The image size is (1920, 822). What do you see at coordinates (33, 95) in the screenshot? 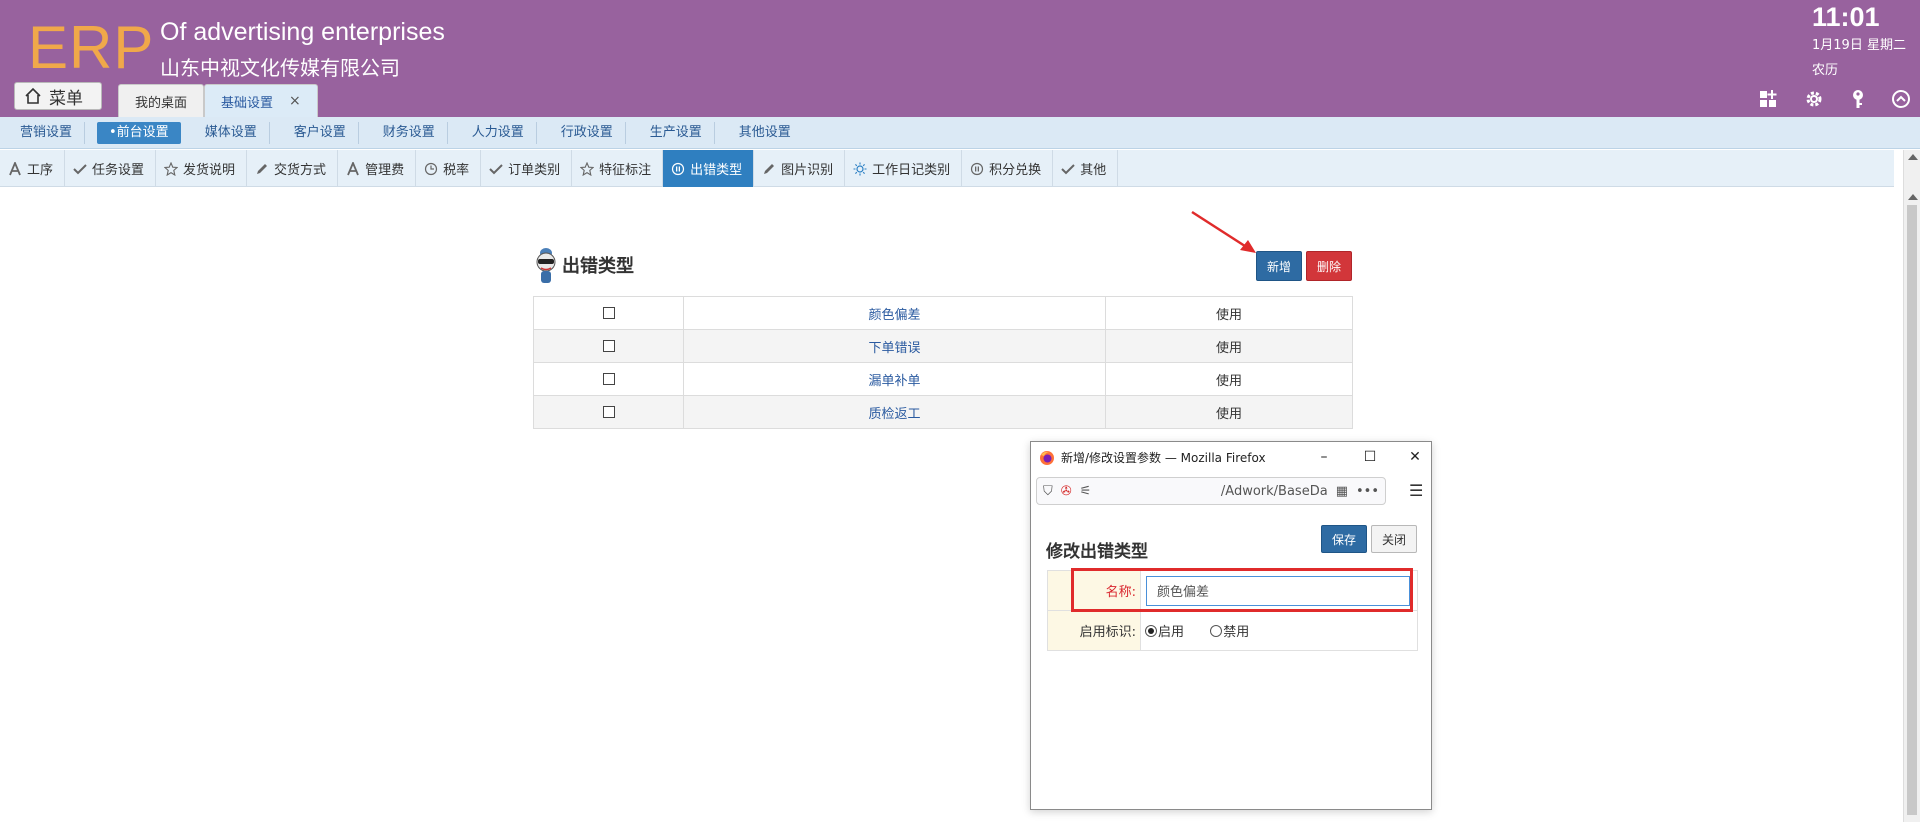
I see `home-icon` at bounding box center [33, 95].